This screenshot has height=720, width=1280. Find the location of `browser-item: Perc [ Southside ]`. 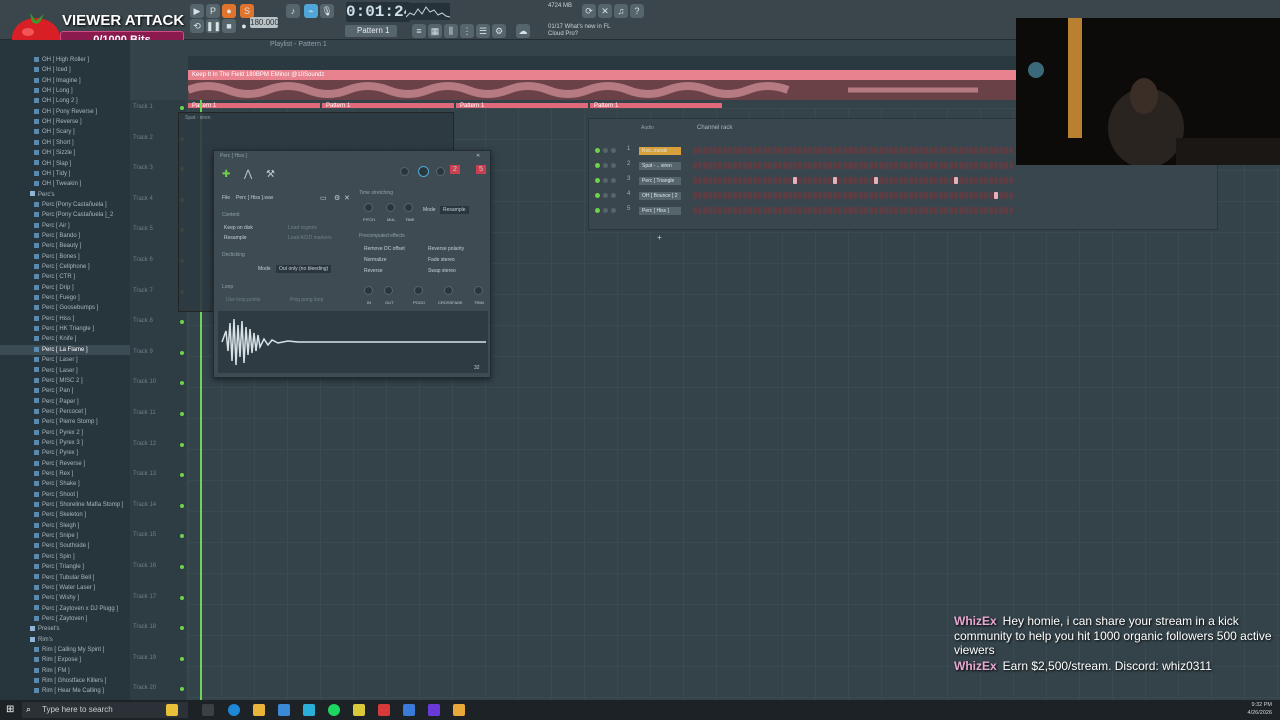

browser-item: Perc [ Southside ] is located at coordinates (65, 546).